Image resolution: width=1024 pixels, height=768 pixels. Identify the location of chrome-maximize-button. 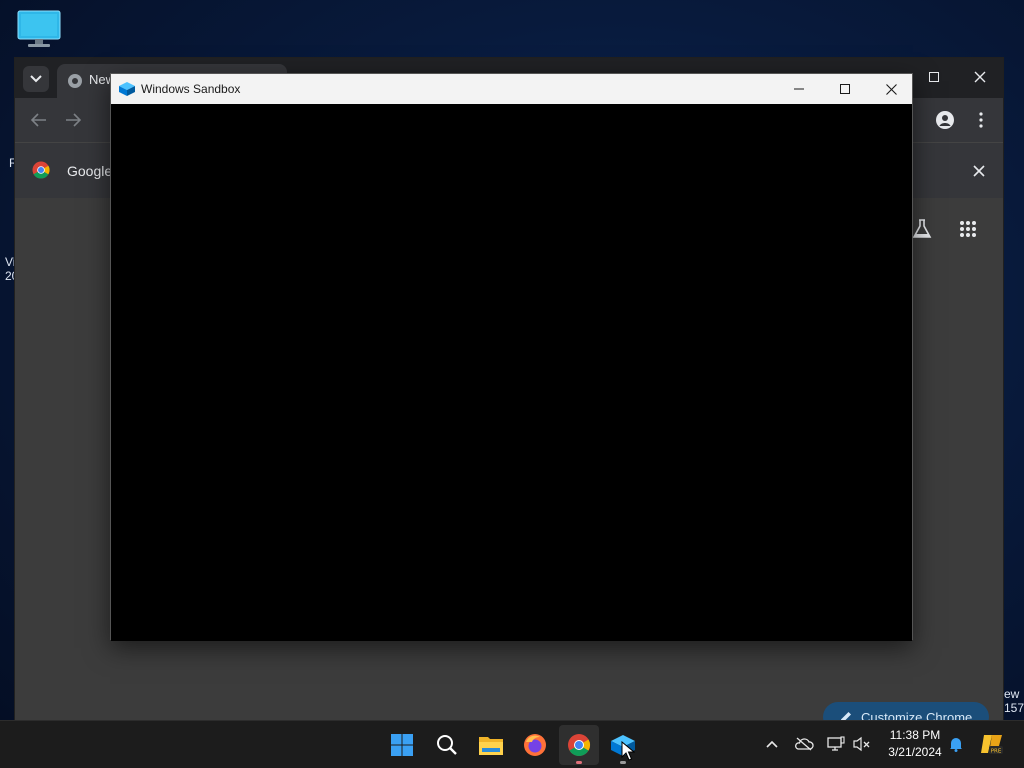
(934, 77).